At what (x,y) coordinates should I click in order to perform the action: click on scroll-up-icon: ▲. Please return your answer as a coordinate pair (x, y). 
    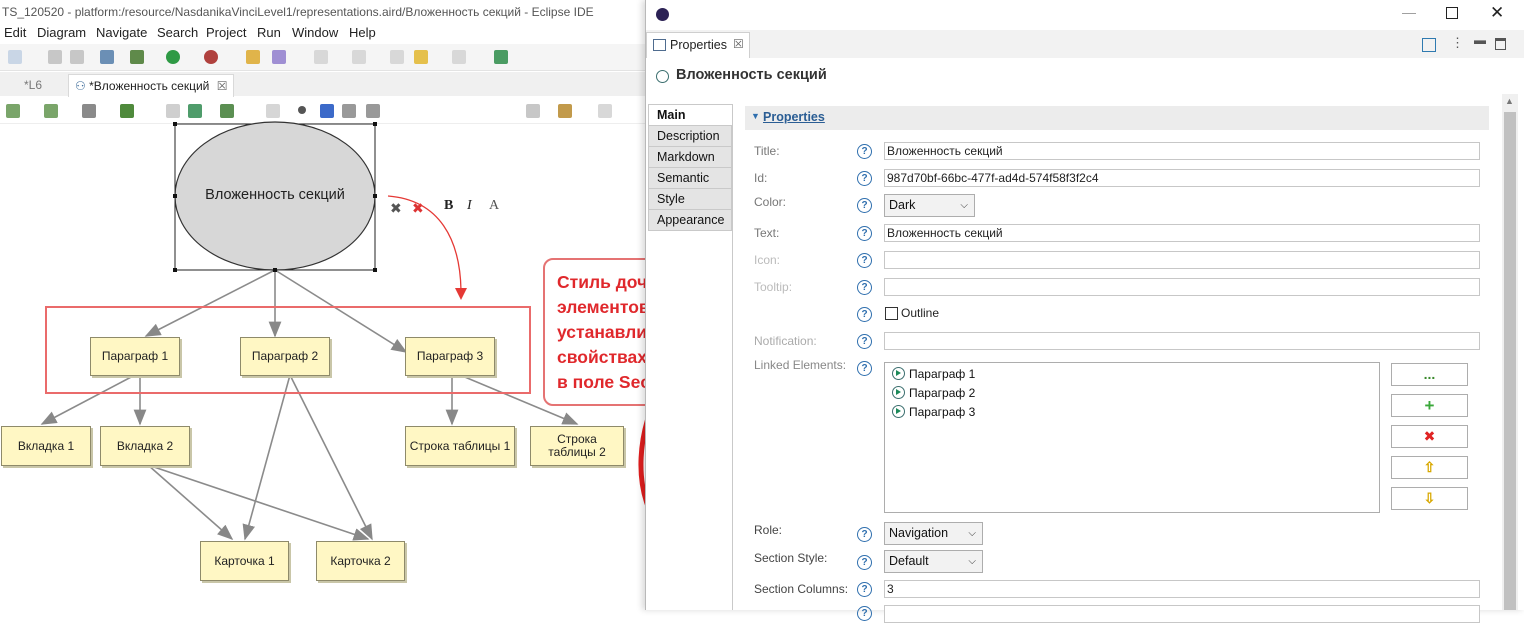
    Looking at the image, I should click on (1509, 101).